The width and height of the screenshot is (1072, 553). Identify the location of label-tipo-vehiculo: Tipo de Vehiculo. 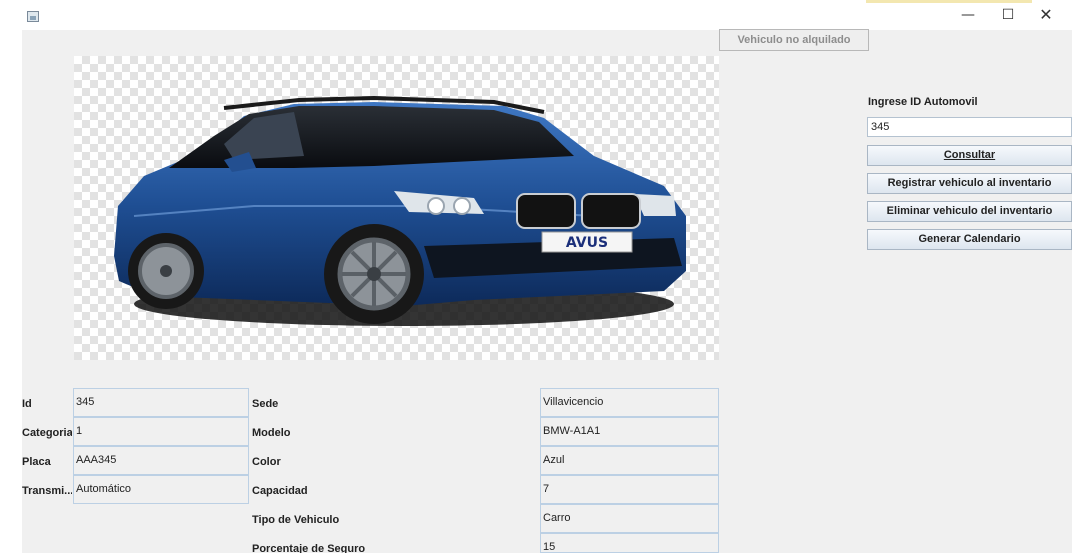
(296, 520).